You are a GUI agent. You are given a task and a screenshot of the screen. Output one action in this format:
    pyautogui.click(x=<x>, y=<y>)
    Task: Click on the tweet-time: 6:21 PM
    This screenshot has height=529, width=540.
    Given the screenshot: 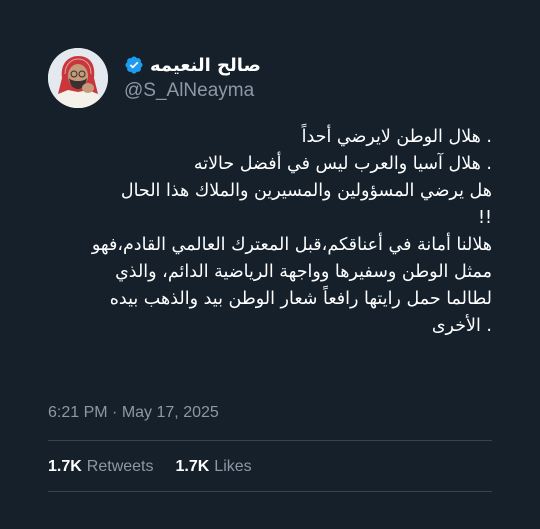 What is the action you would take?
    pyautogui.click(x=78, y=412)
    